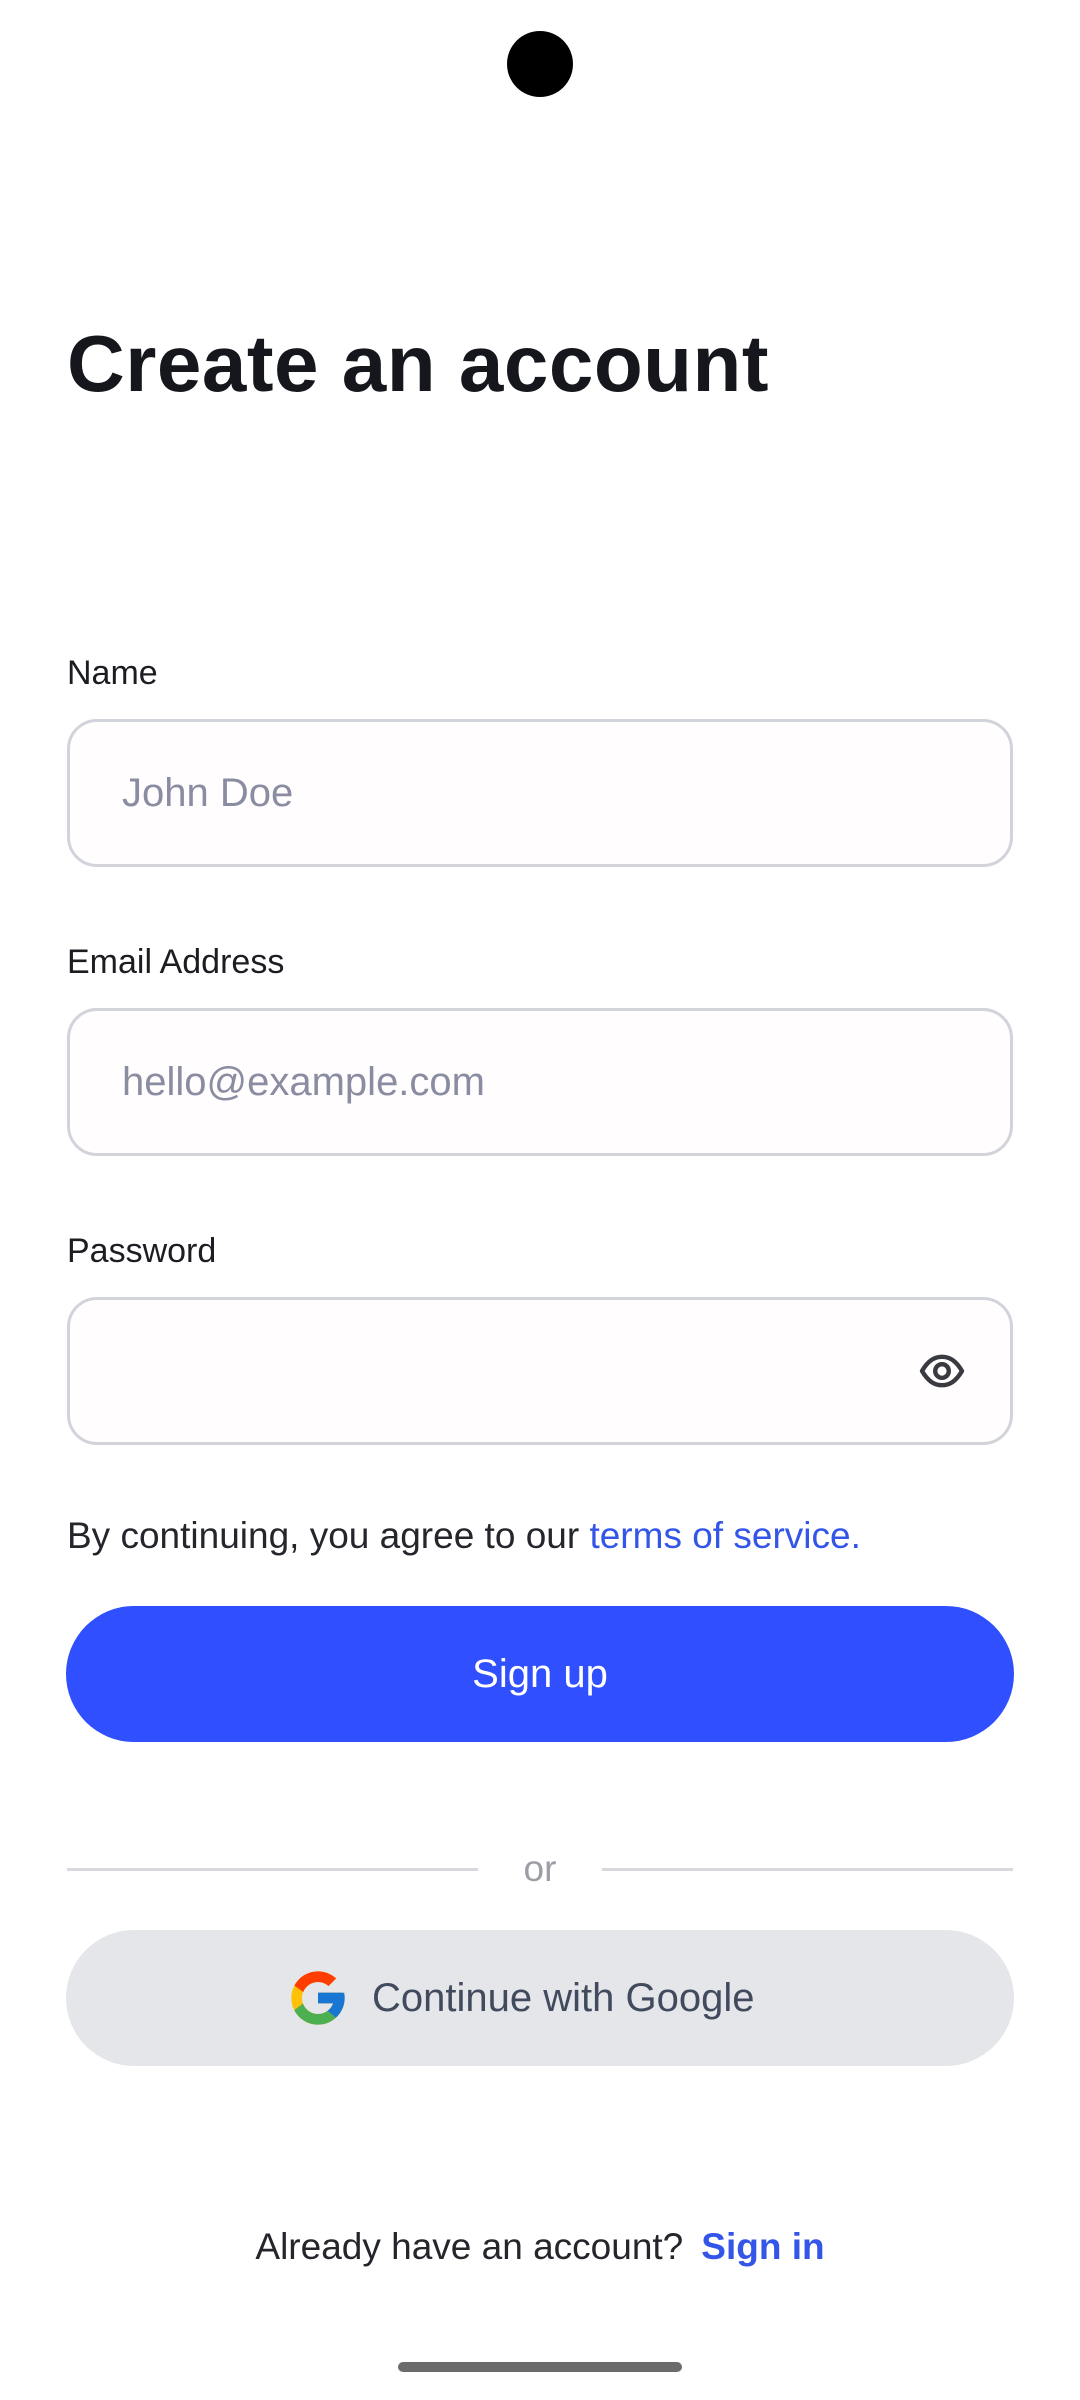 This screenshot has width=1080, height=2400. I want to click on terms-of-service-link: terms of service., so click(724, 1535).